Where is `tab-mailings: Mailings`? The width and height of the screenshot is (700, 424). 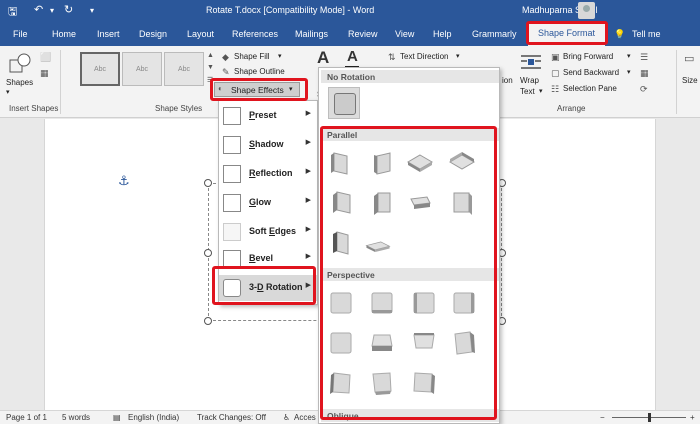
tab-mailings: Mailings is located at coordinates (311, 34).